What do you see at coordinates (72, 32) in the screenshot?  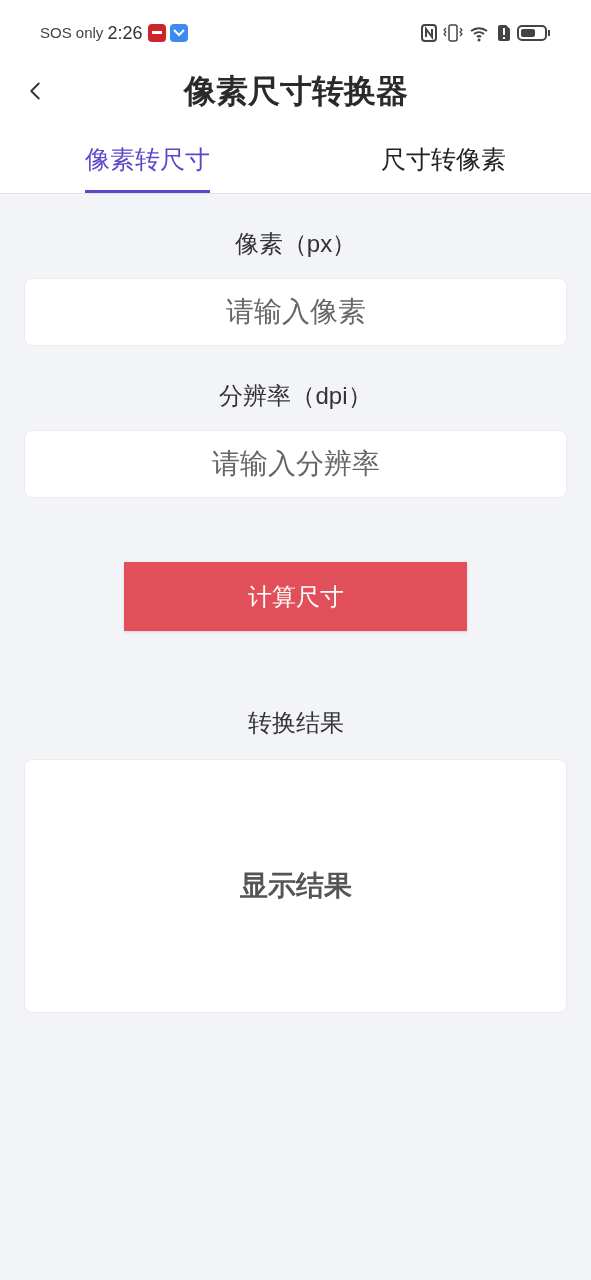 I see `carrier-label: SOS only` at bounding box center [72, 32].